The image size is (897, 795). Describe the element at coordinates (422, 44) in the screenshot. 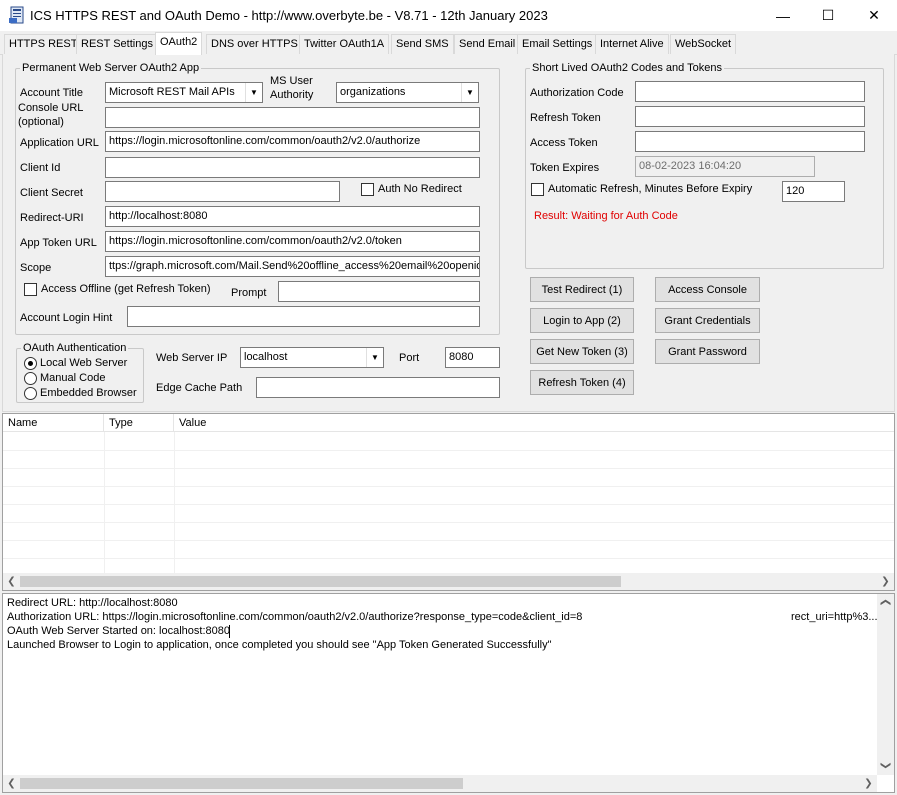

I see `tab-send-sms: Send SMS` at that location.